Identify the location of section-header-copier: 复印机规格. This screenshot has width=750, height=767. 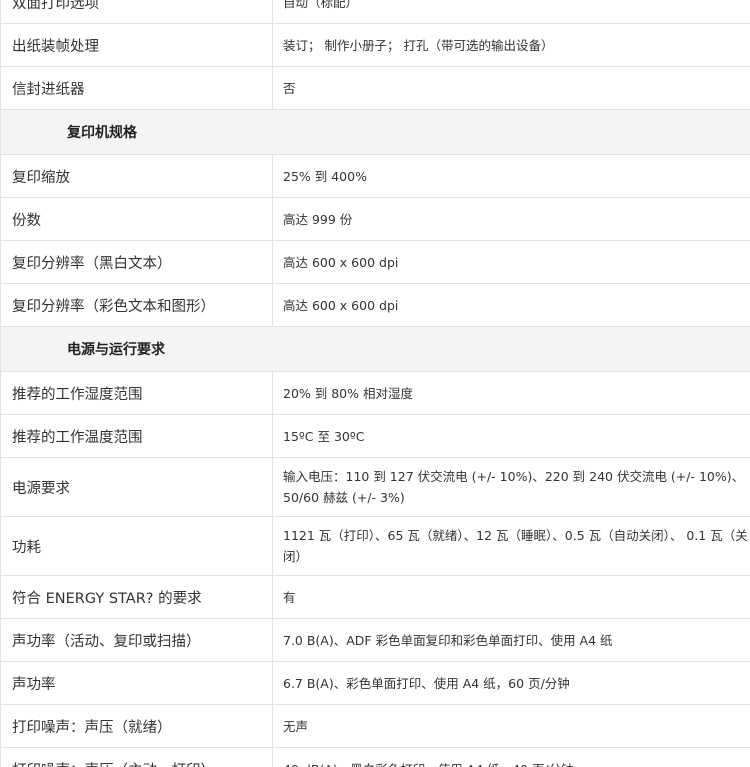
(375, 132).